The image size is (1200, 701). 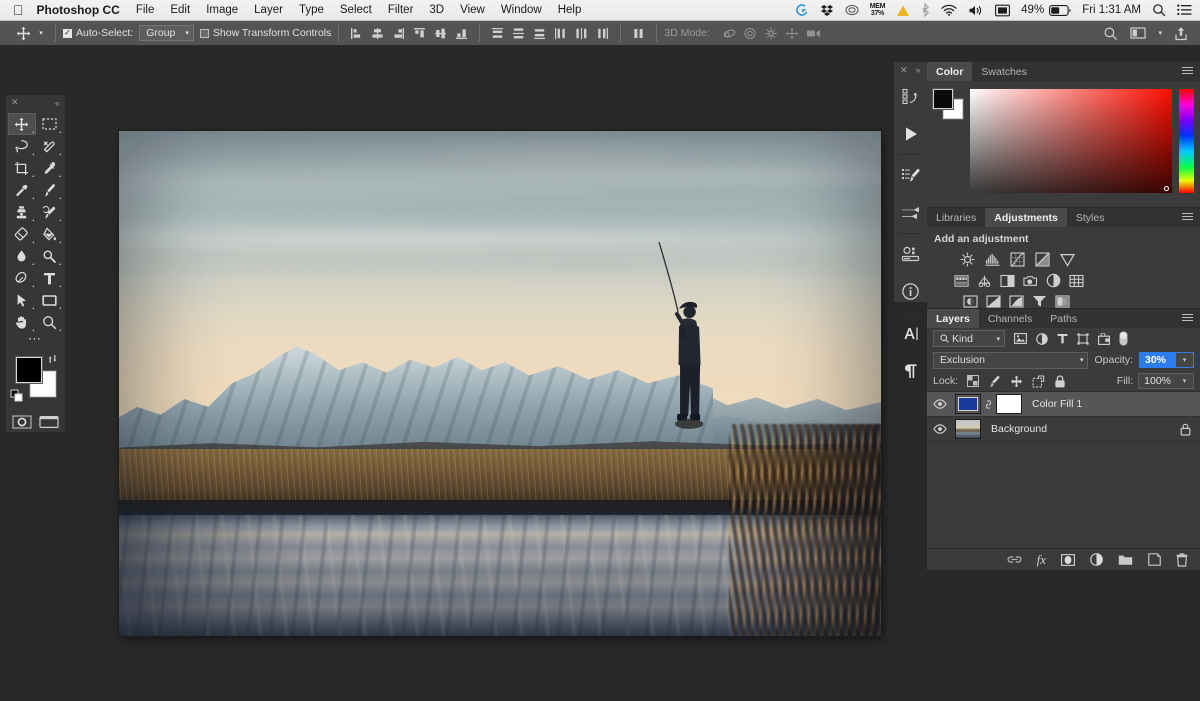 What do you see at coordinates (910, 133) in the screenshot?
I see `actions-play-icon` at bounding box center [910, 133].